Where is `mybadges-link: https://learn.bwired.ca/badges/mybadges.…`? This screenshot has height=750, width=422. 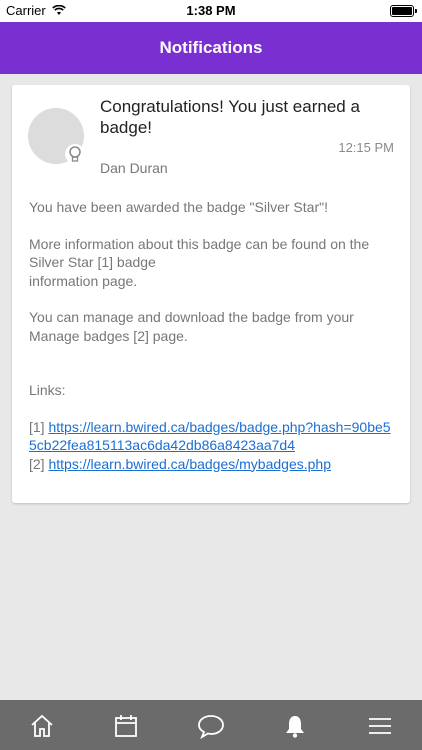 mybadges-link: https://learn.bwired.ca/badges/mybadges.… is located at coordinates (189, 464).